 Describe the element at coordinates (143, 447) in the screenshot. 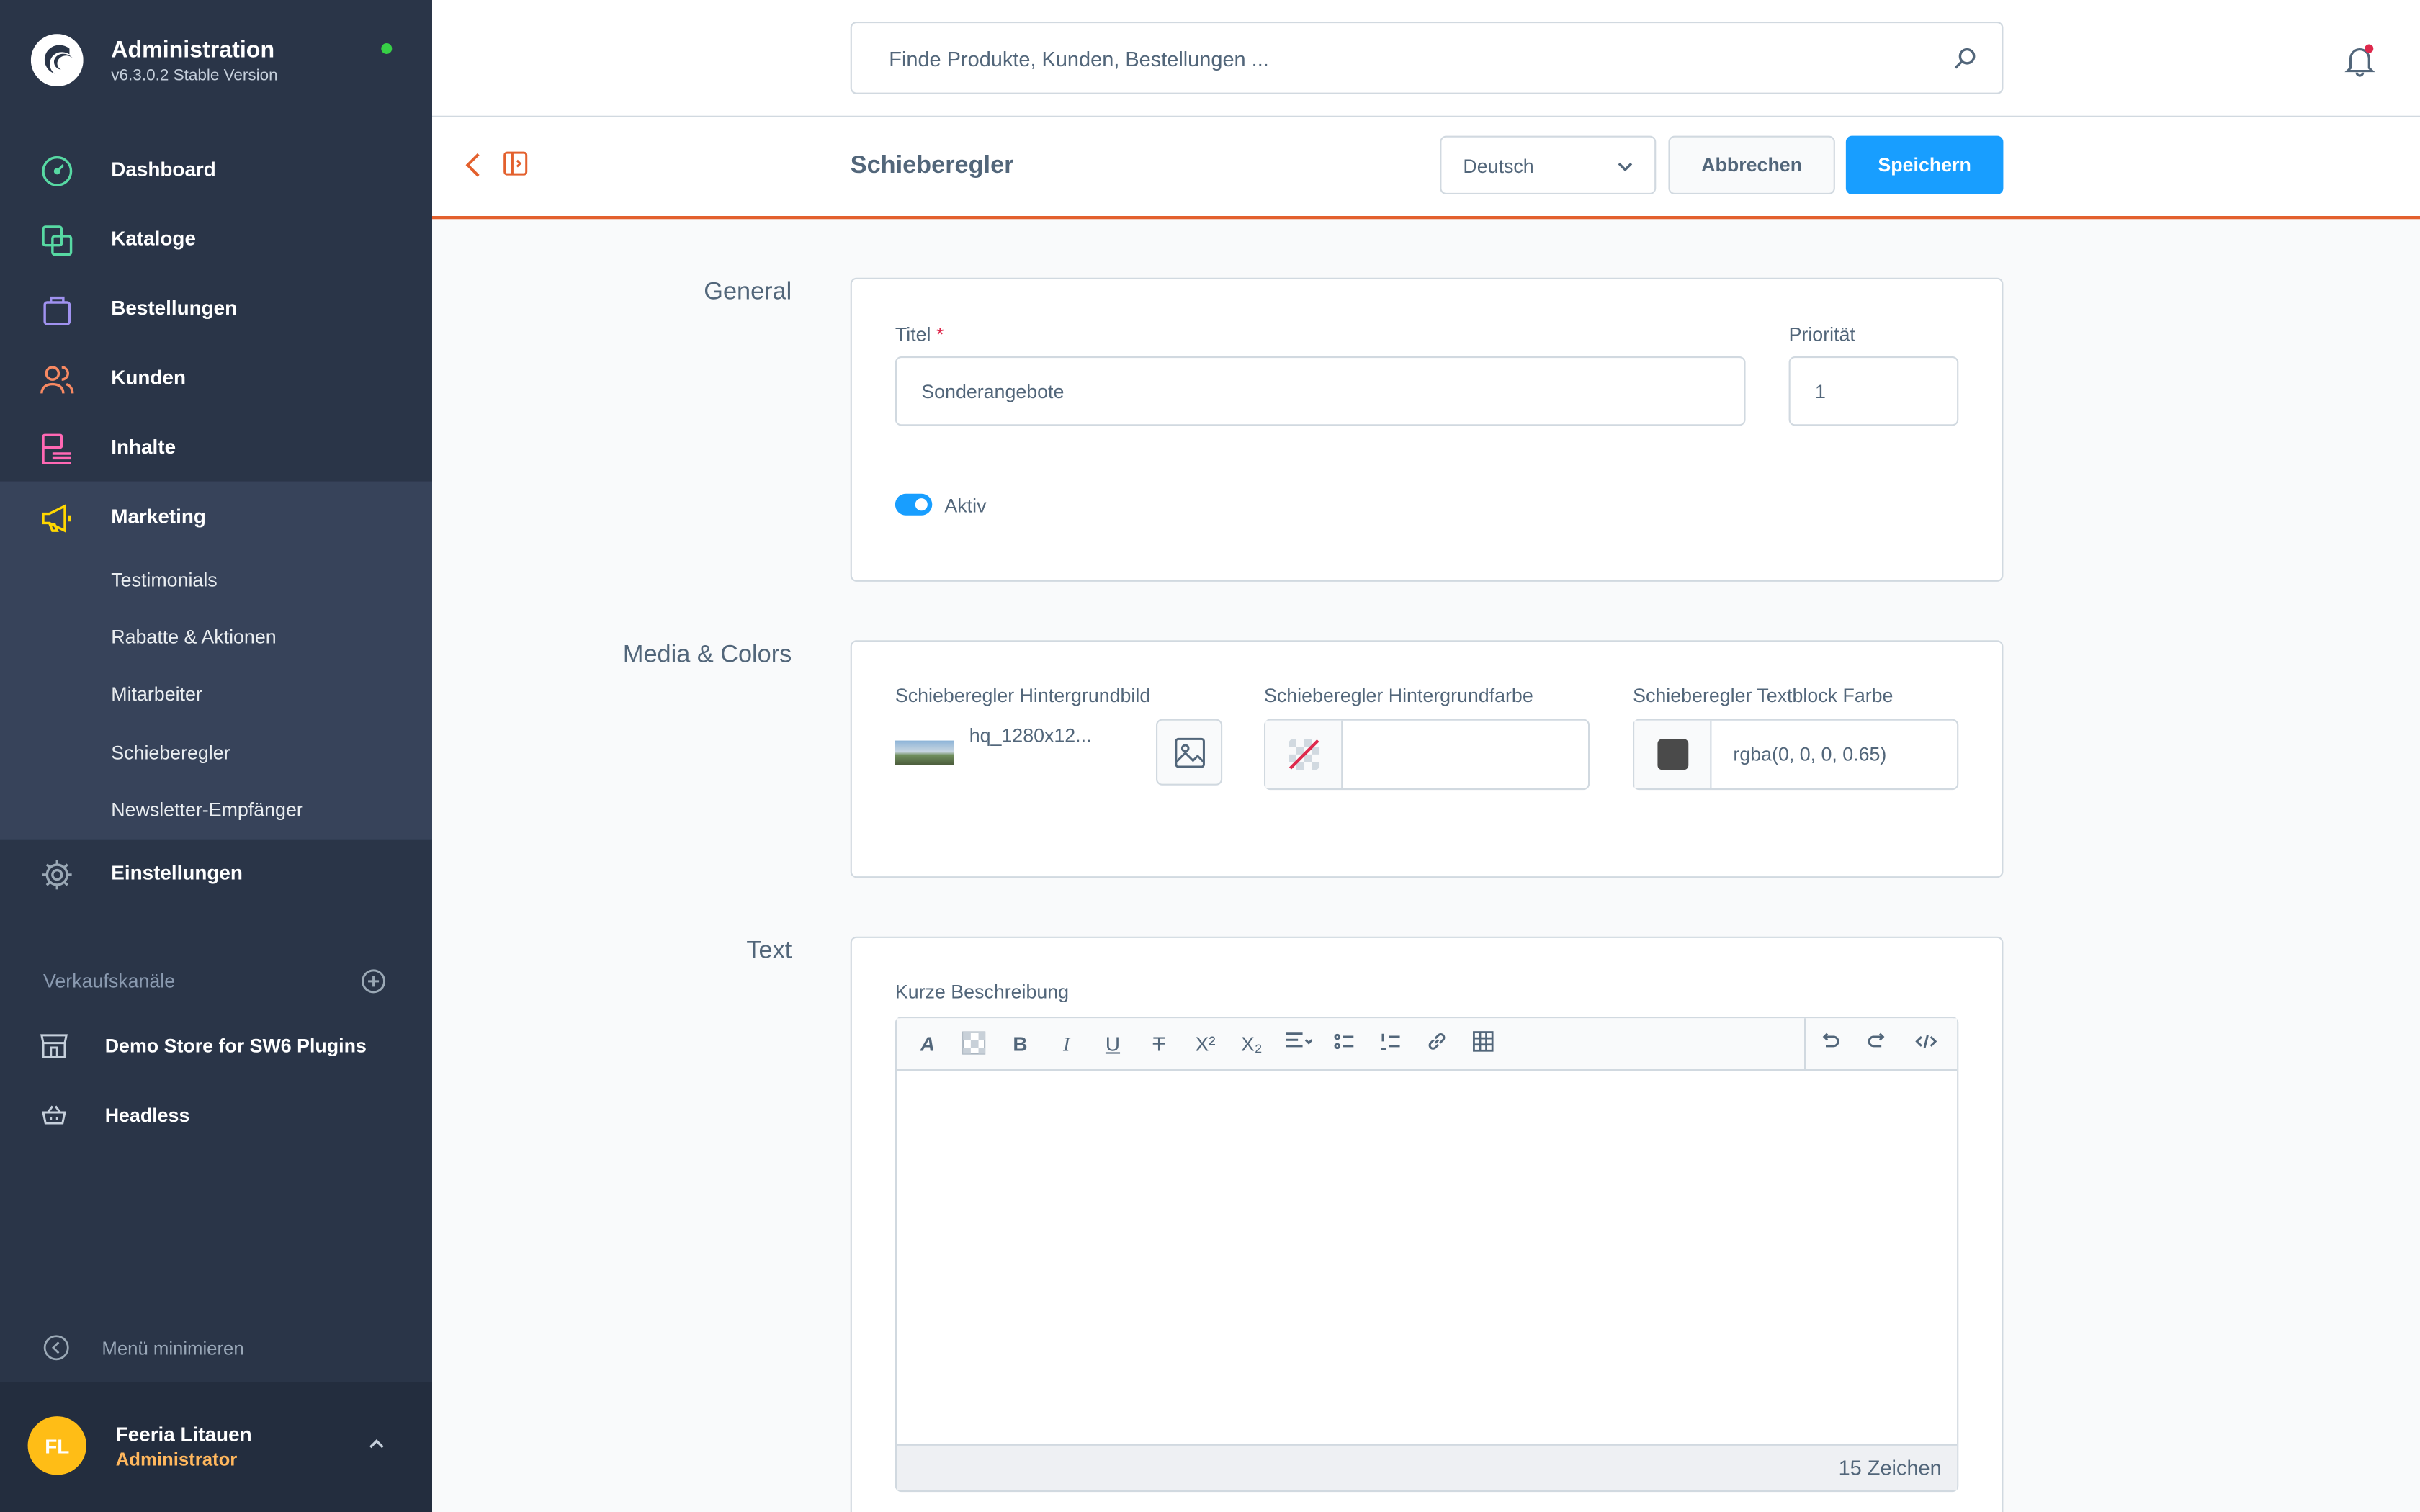

I see `nav-label: Inhalte` at that location.